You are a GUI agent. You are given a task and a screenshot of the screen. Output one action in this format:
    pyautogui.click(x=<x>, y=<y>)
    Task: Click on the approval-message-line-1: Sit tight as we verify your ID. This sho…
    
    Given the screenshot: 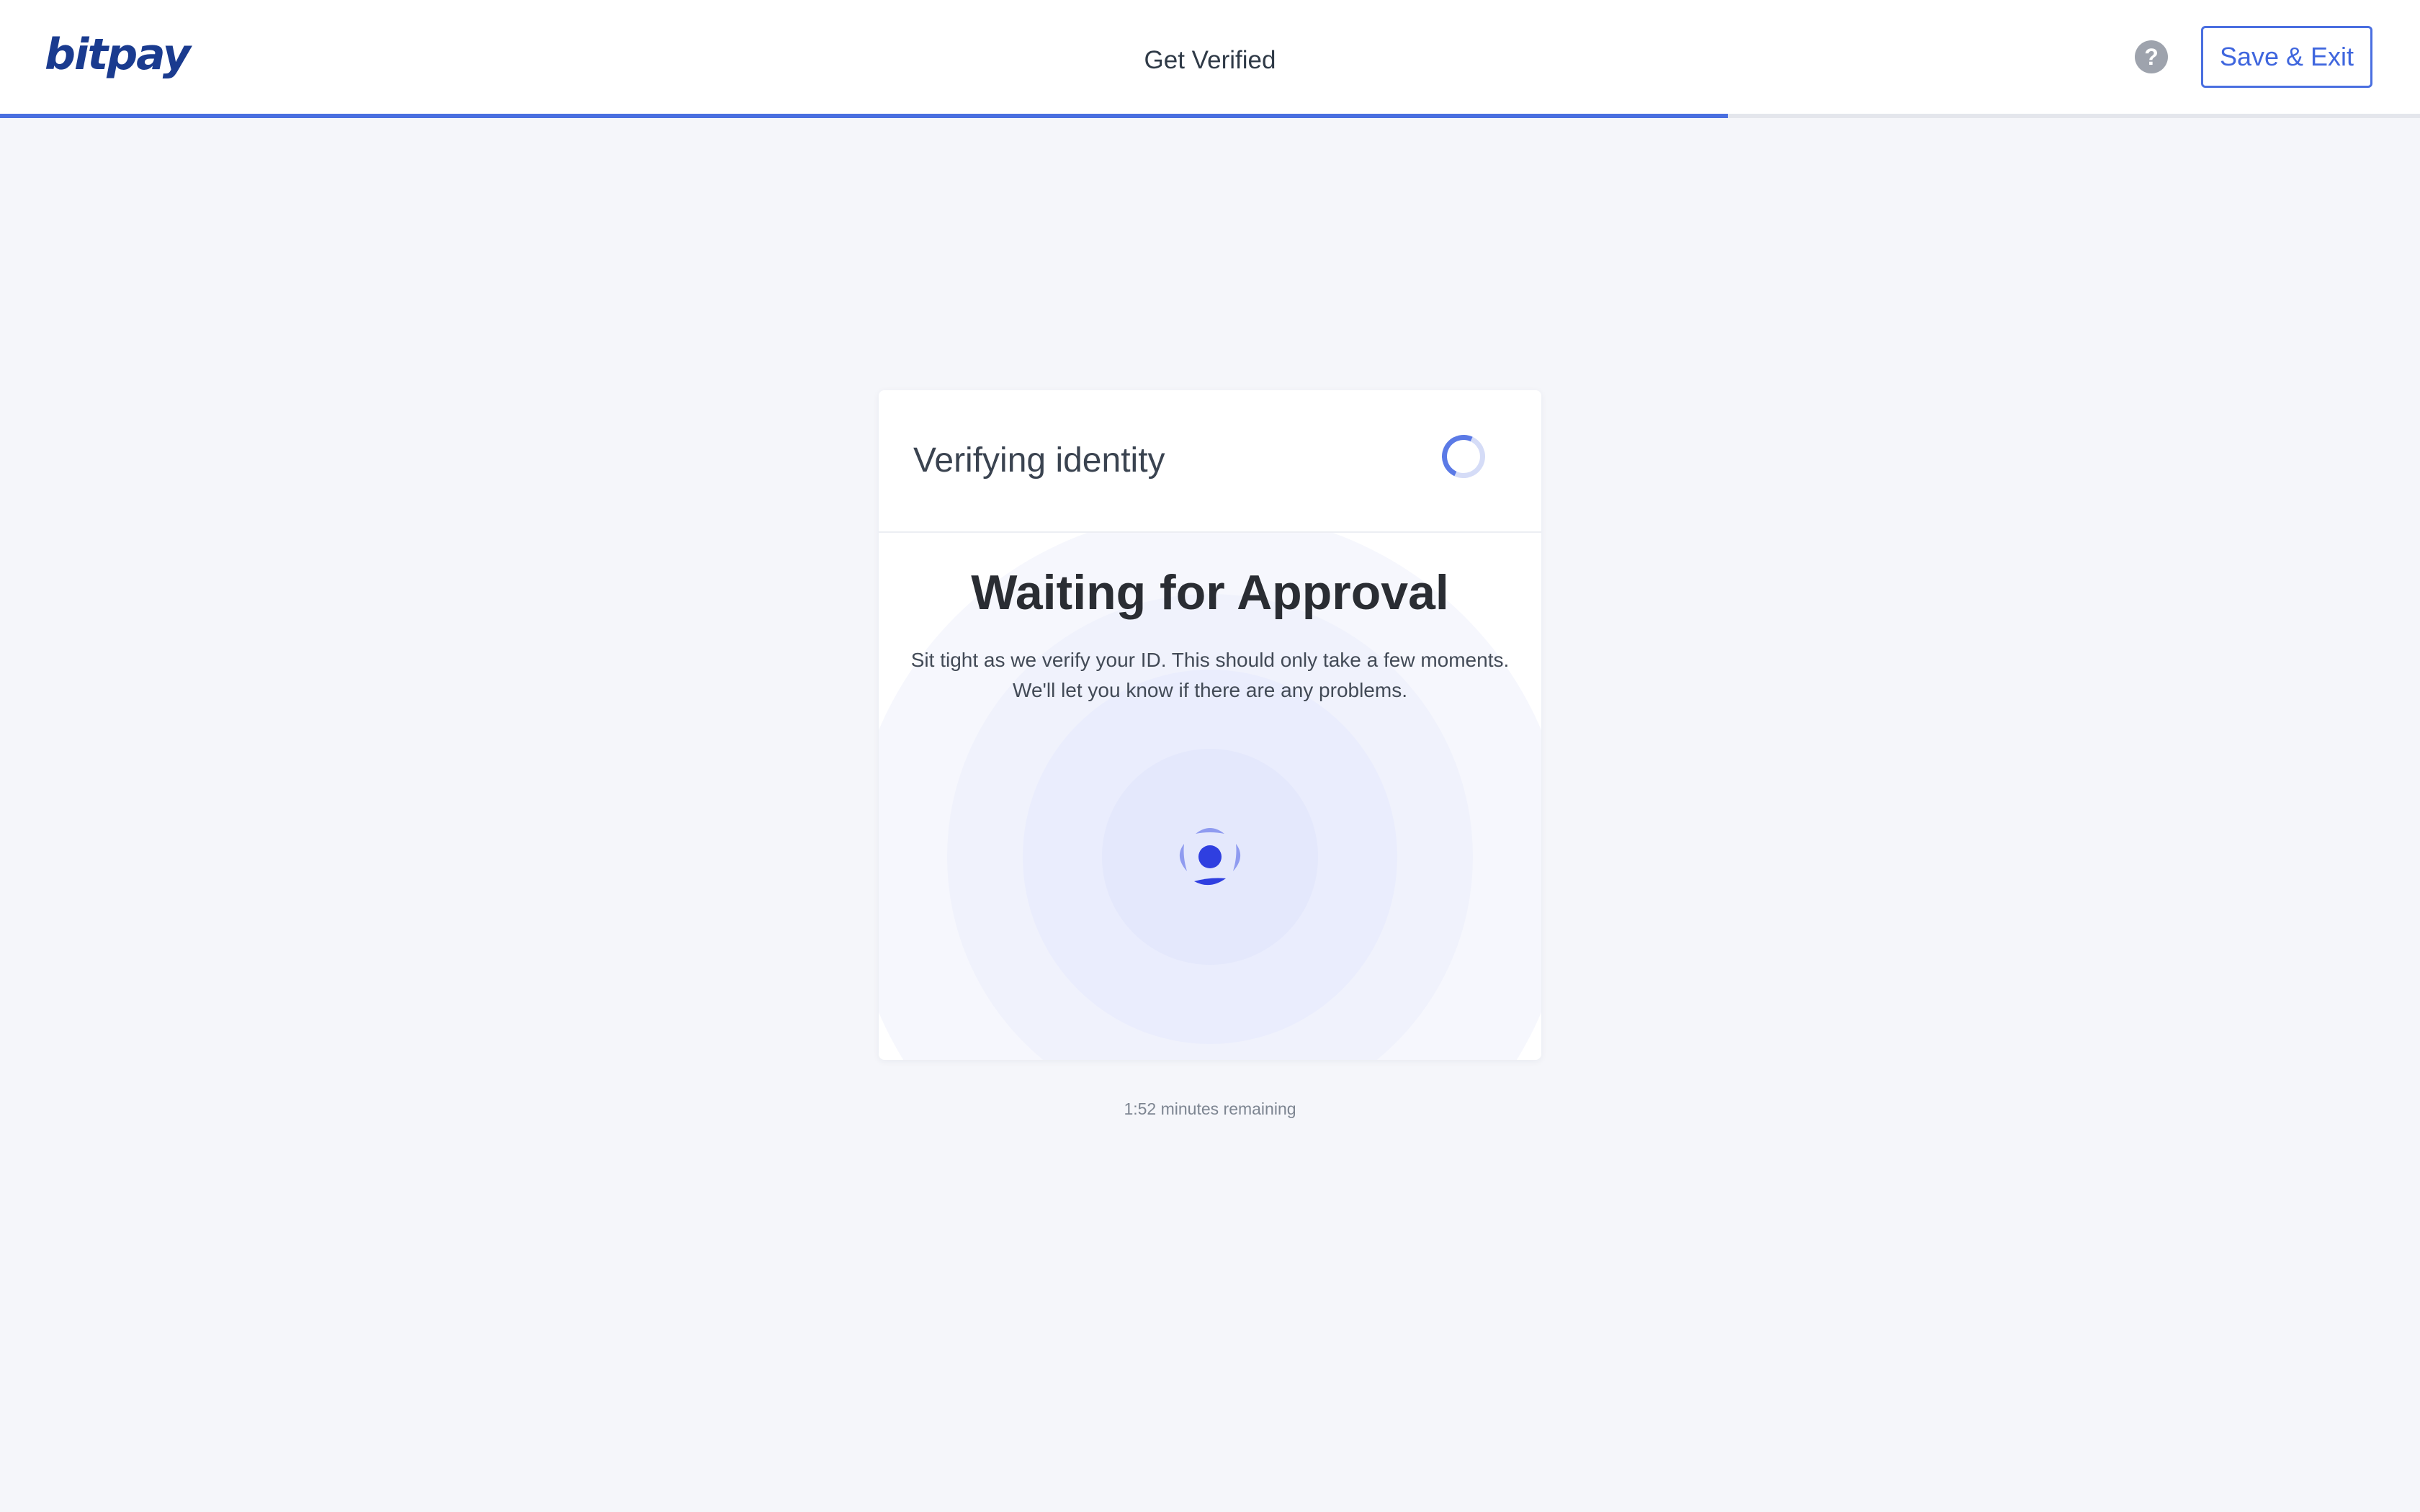 What is the action you would take?
    pyautogui.click(x=1210, y=660)
    